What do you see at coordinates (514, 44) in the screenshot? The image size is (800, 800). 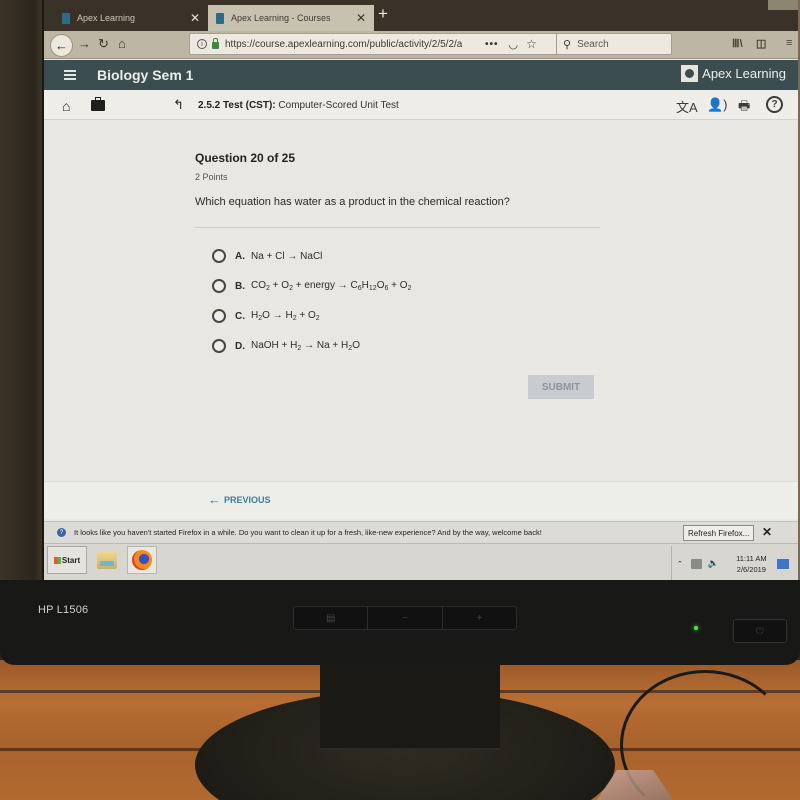 I see `pocket-icon: ◡` at bounding box center [514, 44].